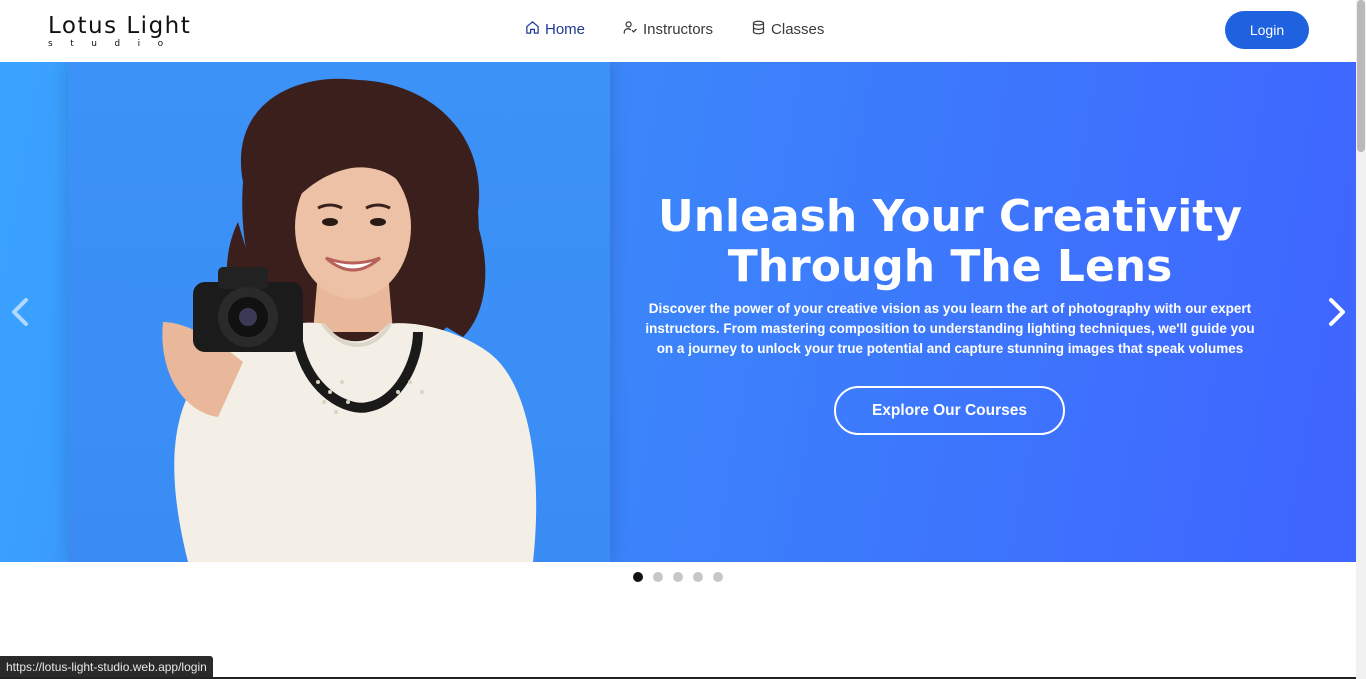 This screenshot has height=679, width=1366. What do you see at coordinates (949, 241) in the screenshot?
I see `hero-title: Unleash Your Creativity Through The Lens` at bounding box center [949, 241].